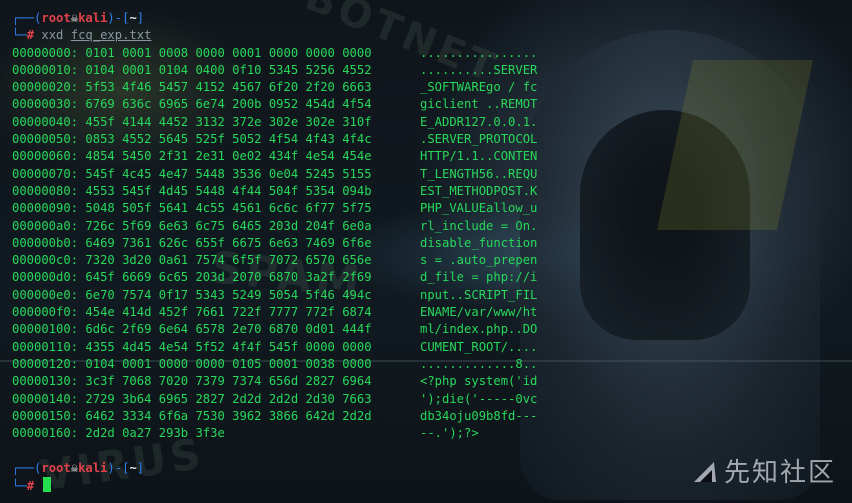 The height and width of the screenshot is (503, 852). What do you see at coordinates (479, 121) in the screenshot?
I see `hexdump-ascii: E_ADDR127.0.0.1.` at bounding box center [479, 121].